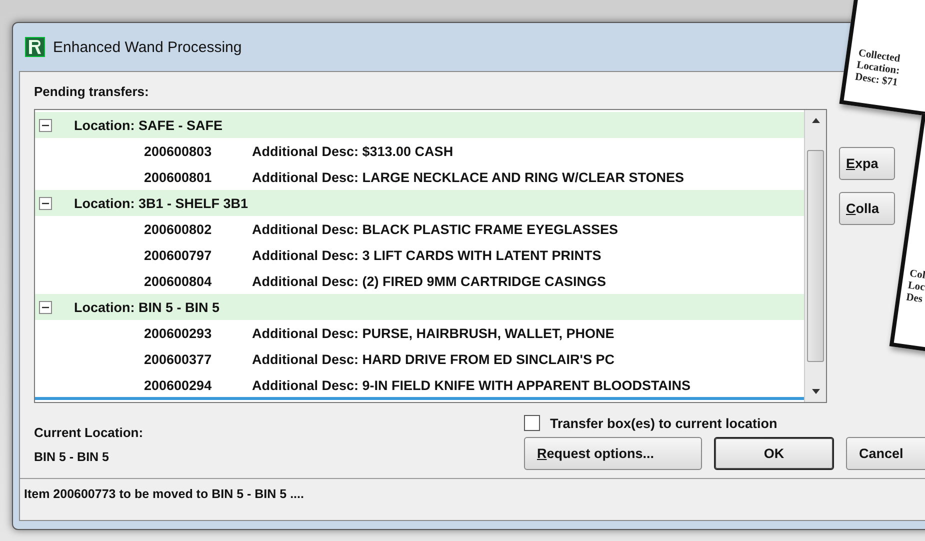 Image resolution: width=925 pixels, height=541 pixels. What do you see at coordinates (178, 229) in the screenshot?
I see `item-number: 200600802` at bounding box center [178, 229].